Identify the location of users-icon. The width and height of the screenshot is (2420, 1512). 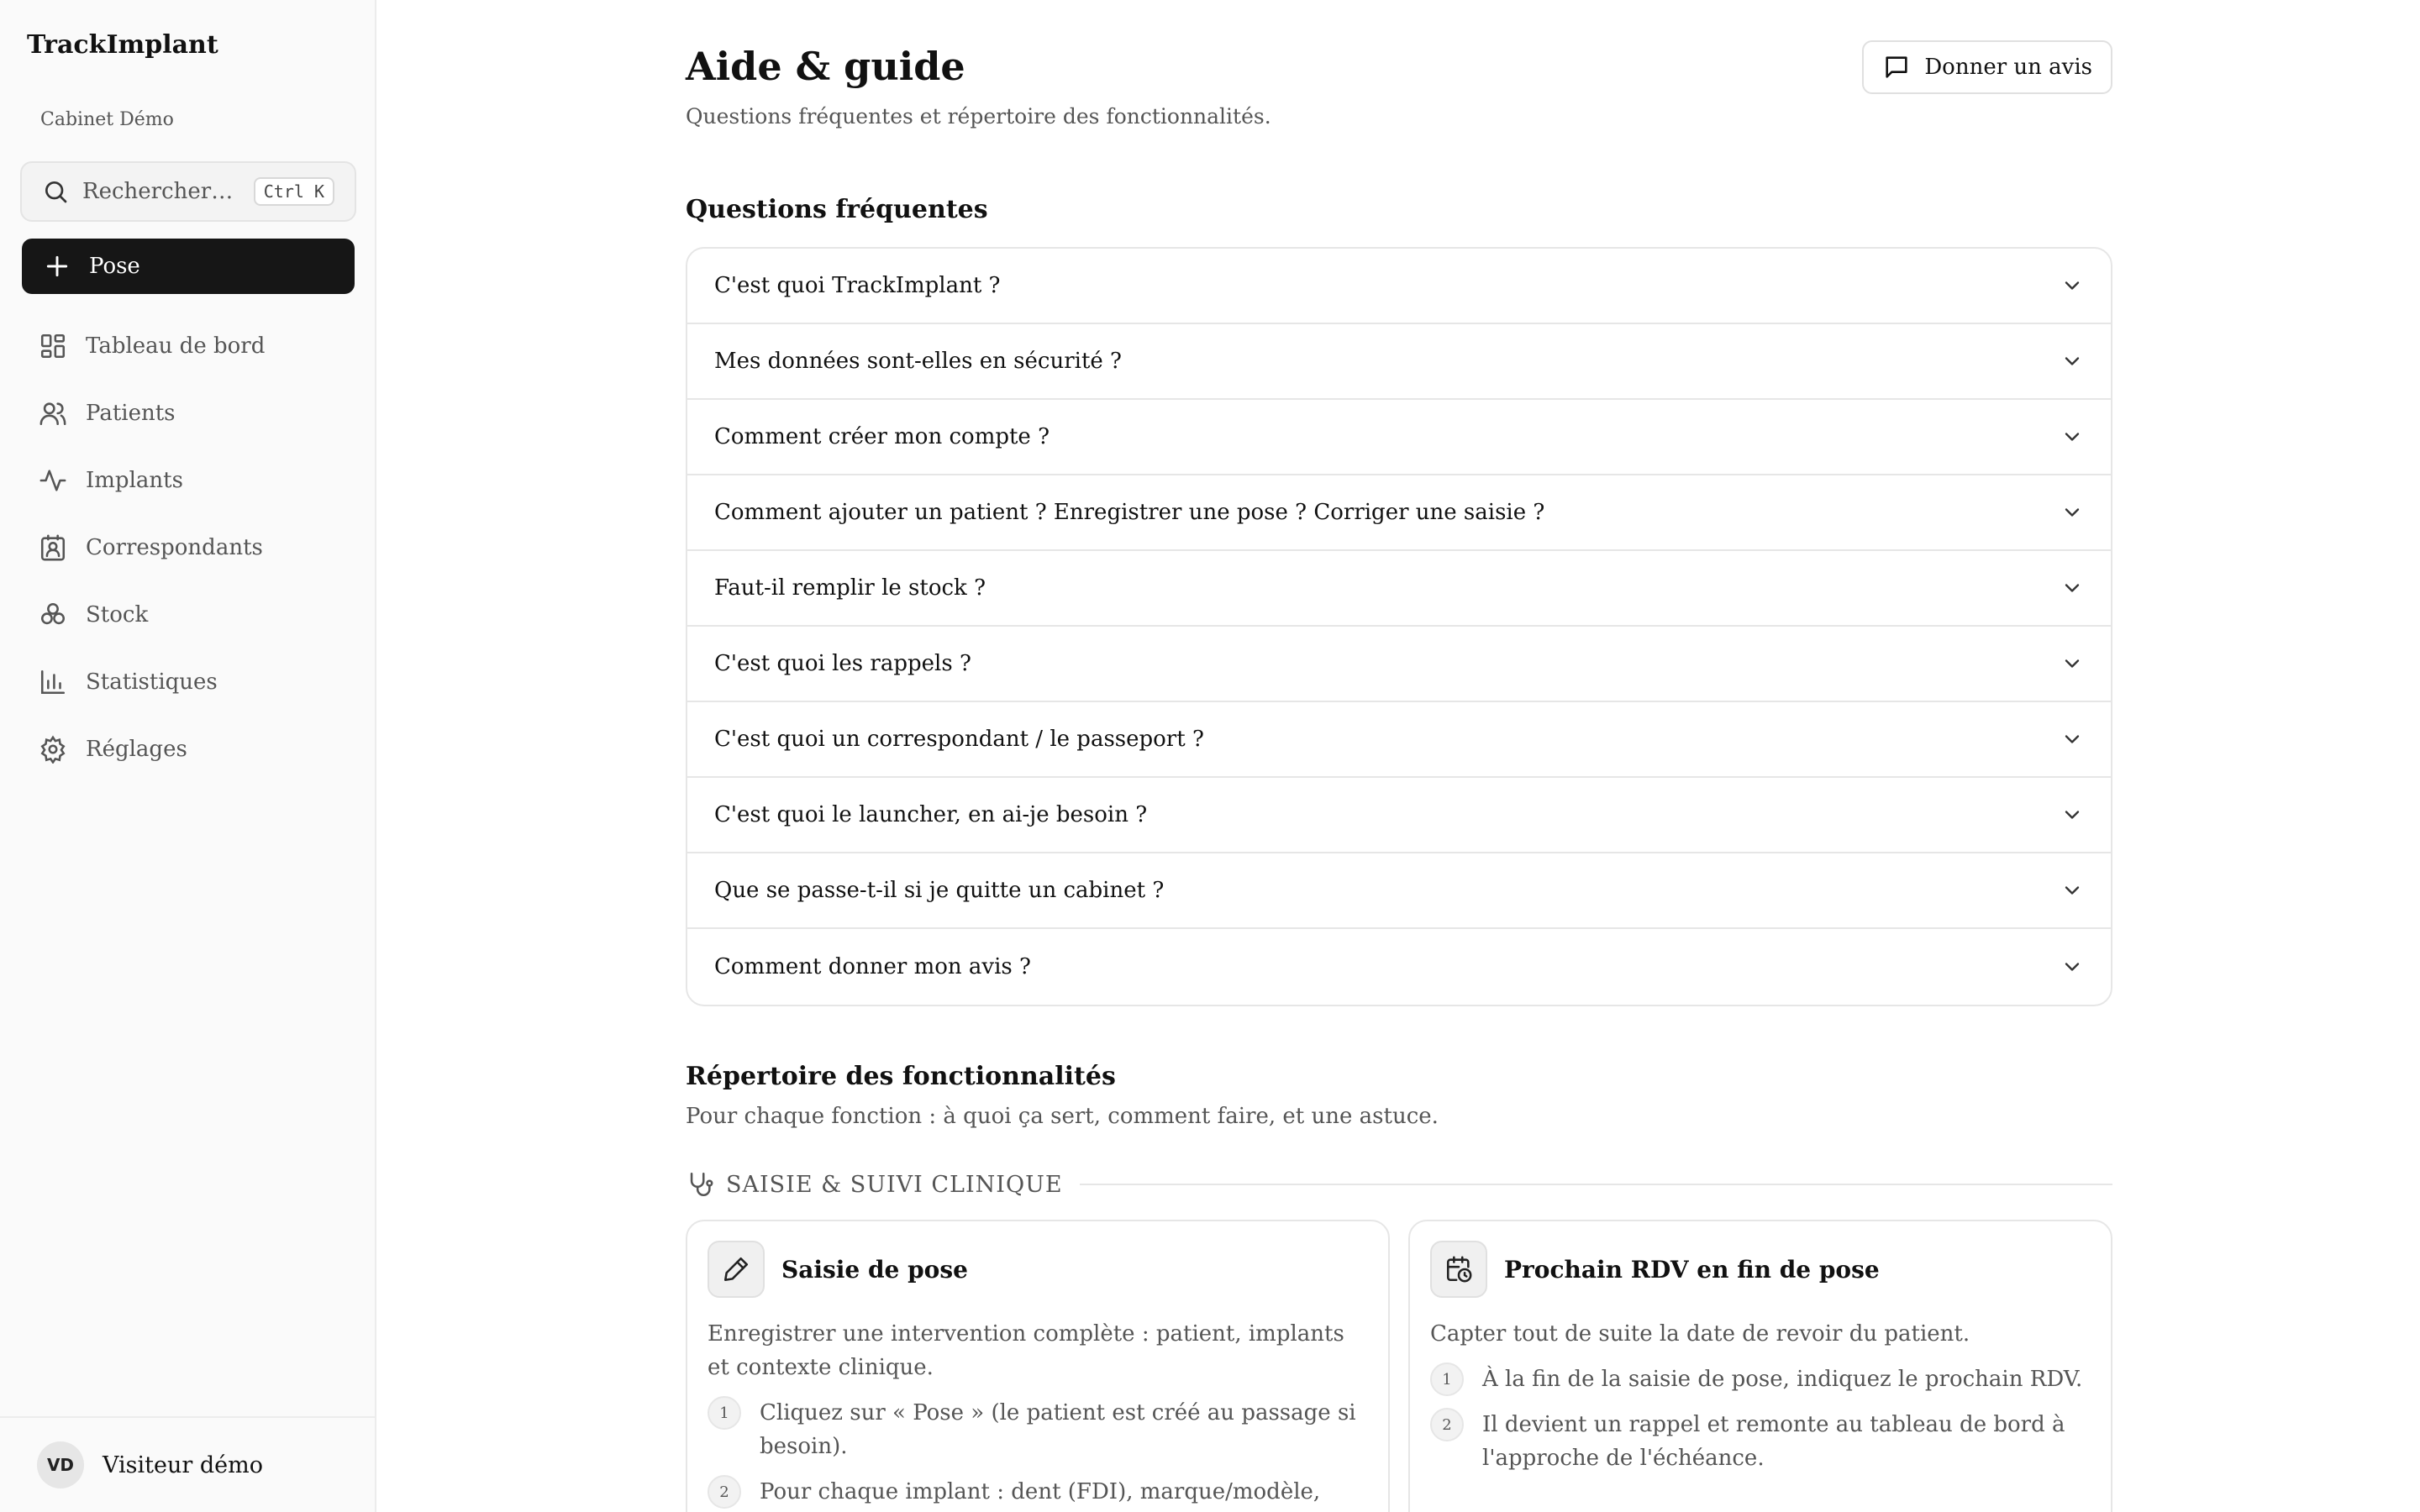
(52, 414).